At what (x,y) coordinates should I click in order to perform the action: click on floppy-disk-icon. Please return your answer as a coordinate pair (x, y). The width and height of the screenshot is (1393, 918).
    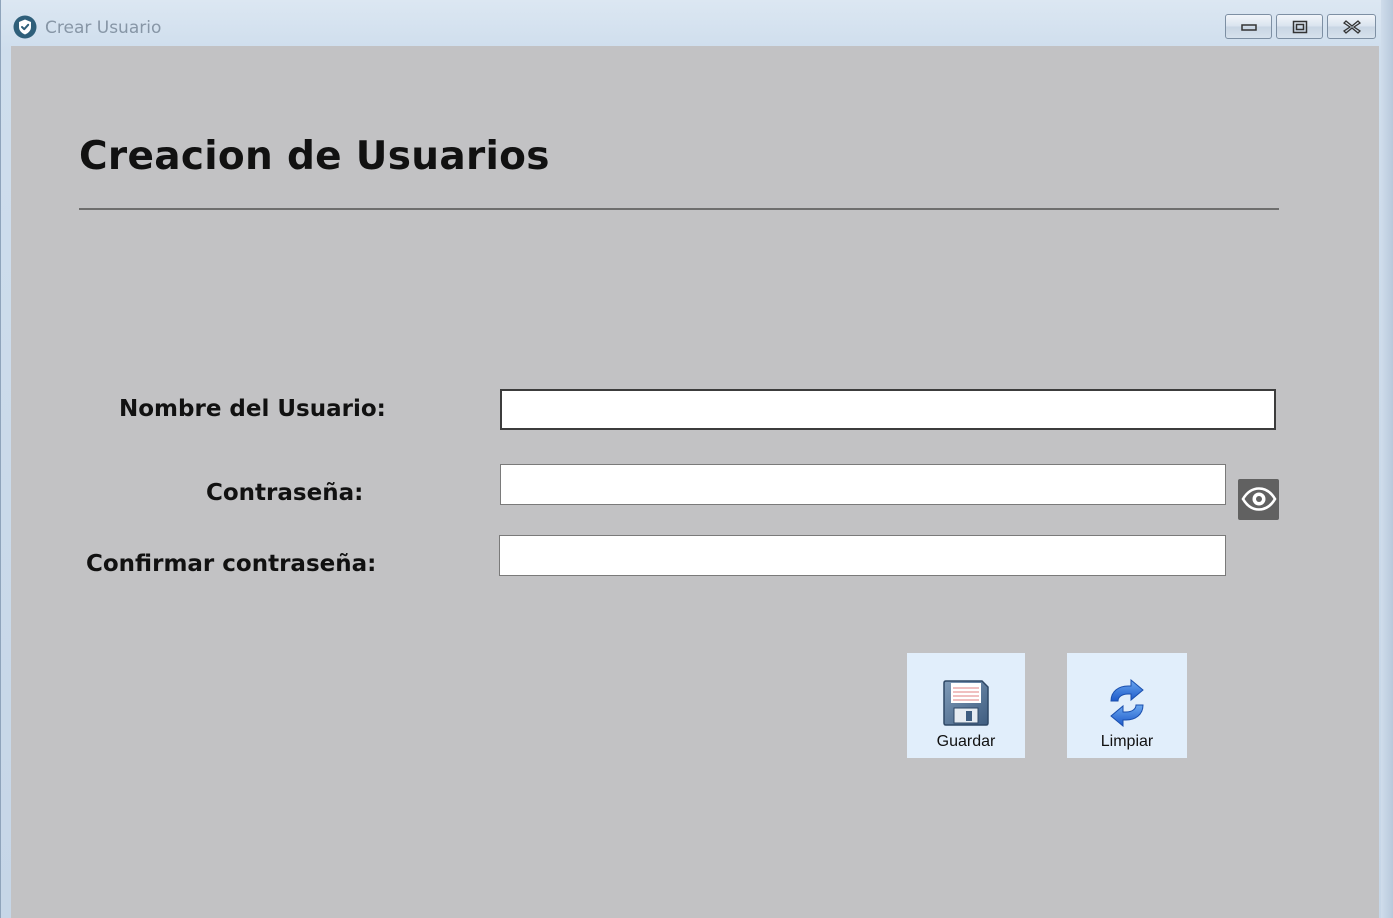
    Looking at the image, I should click on (966, 703).